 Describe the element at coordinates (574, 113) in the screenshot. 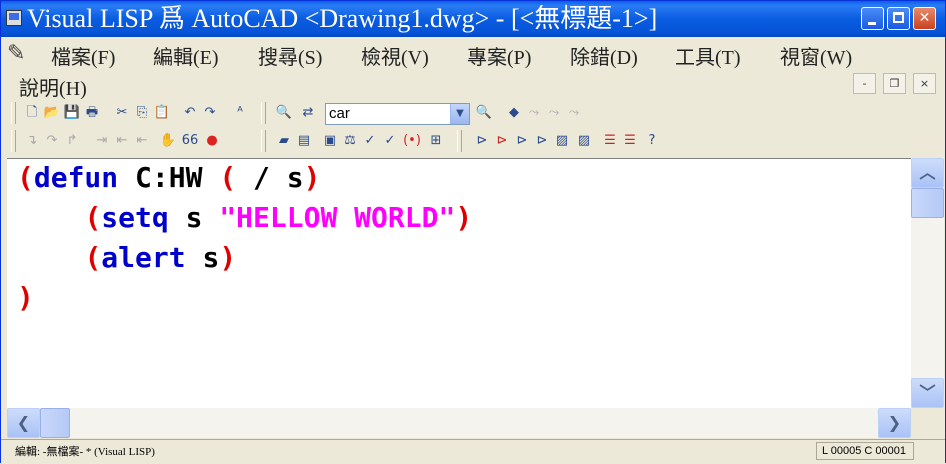

I see `clear-bookmarks-icon: ⤳` at that location.